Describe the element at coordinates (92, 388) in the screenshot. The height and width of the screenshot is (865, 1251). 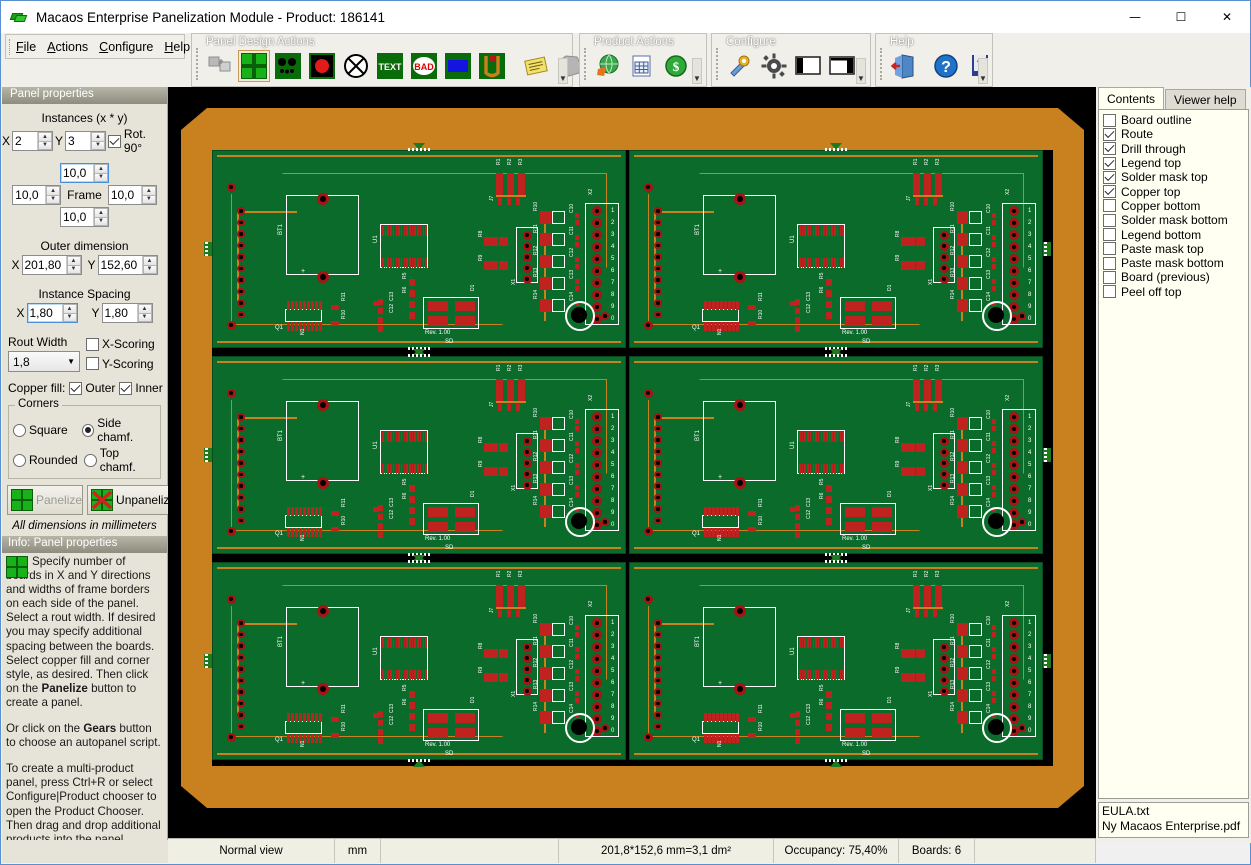
I see `copper-fill-outer-checkbox: Outer` at that location.